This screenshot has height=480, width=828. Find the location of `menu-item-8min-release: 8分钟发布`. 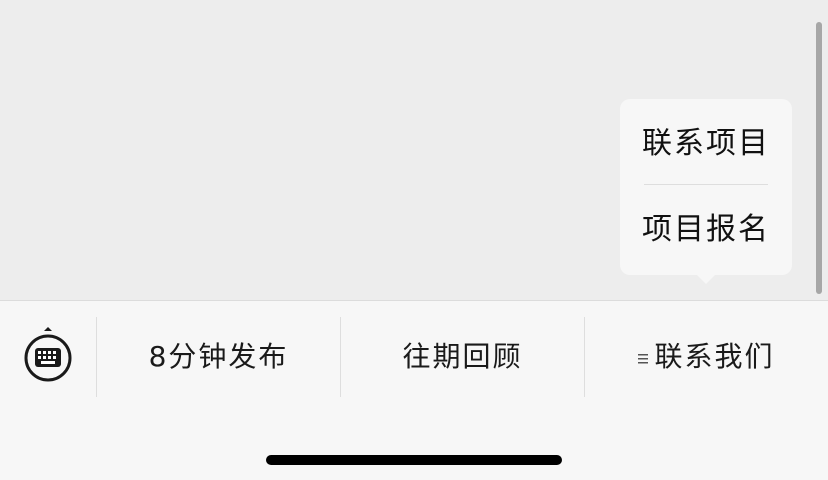

menu-item-8min-release: 8分钟发布 is located at coordinates (218, 357).